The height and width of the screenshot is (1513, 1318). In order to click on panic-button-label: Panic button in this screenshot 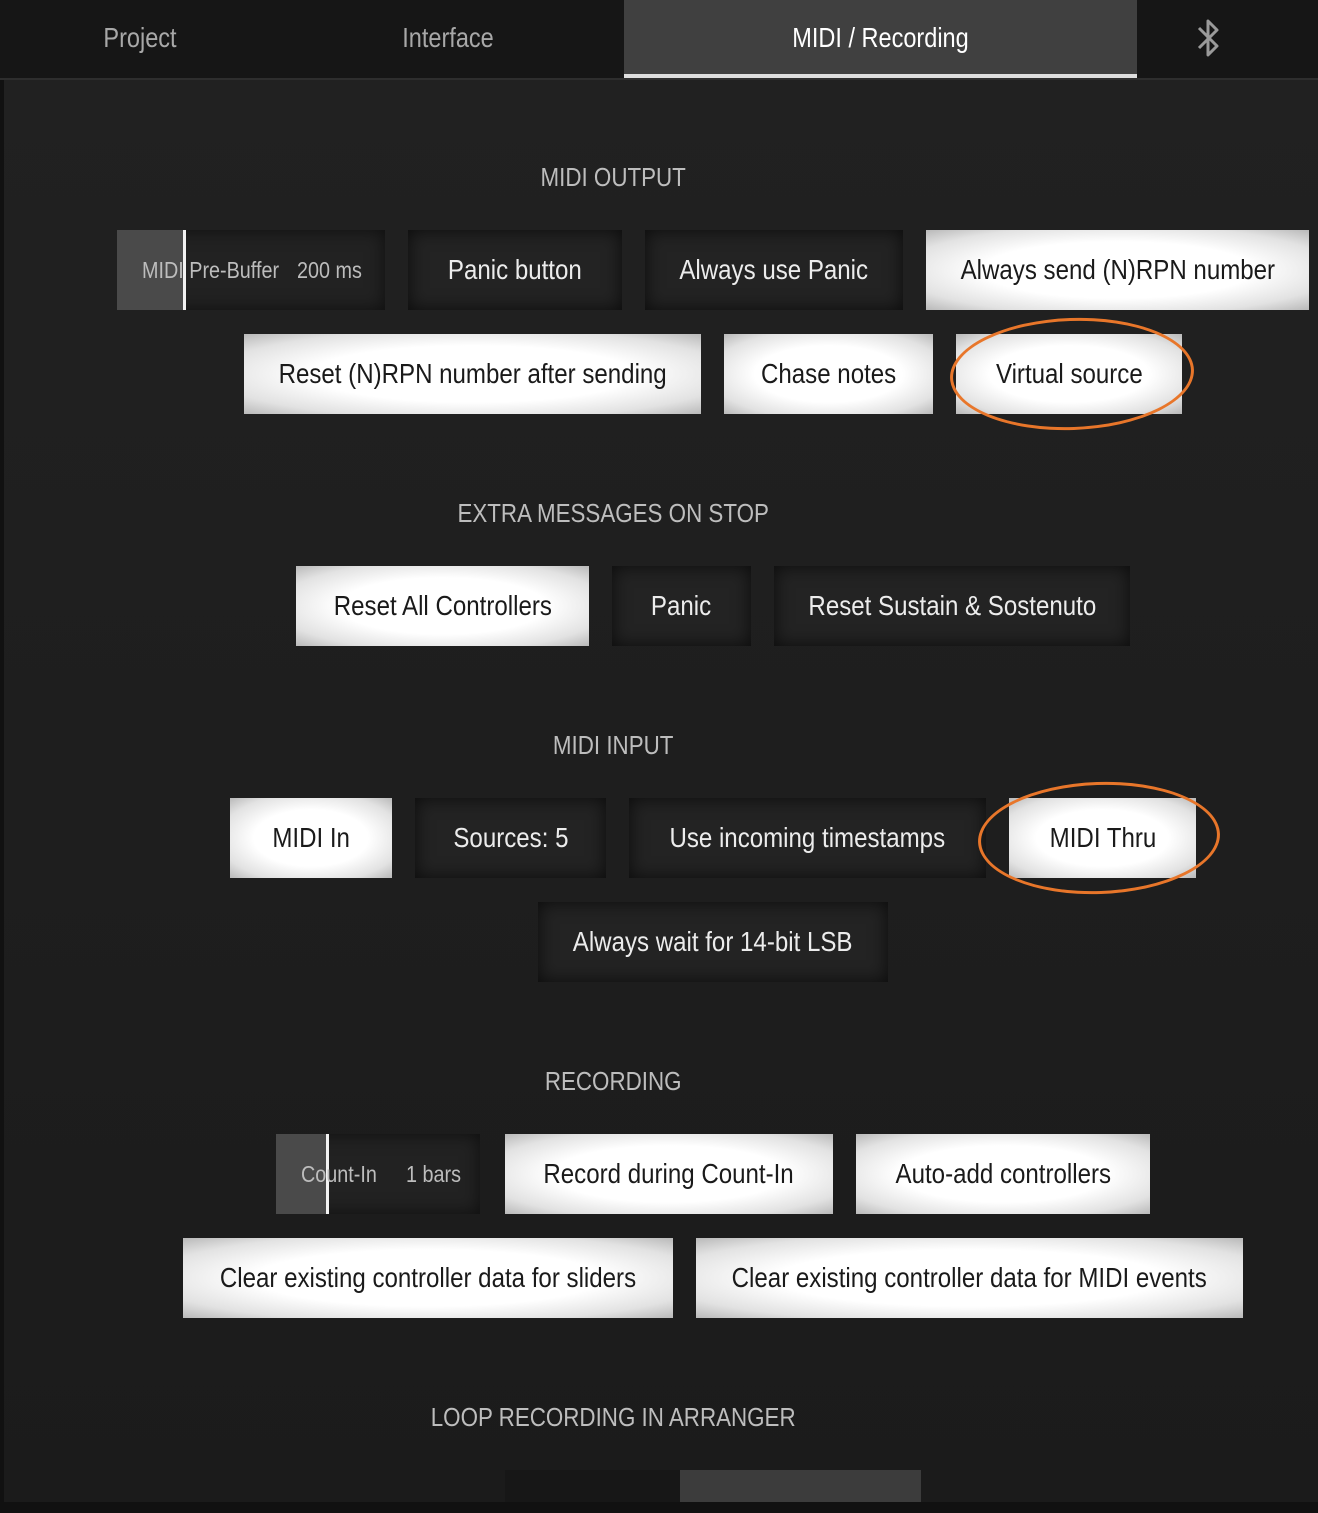, I will do `click(515, 269)`.